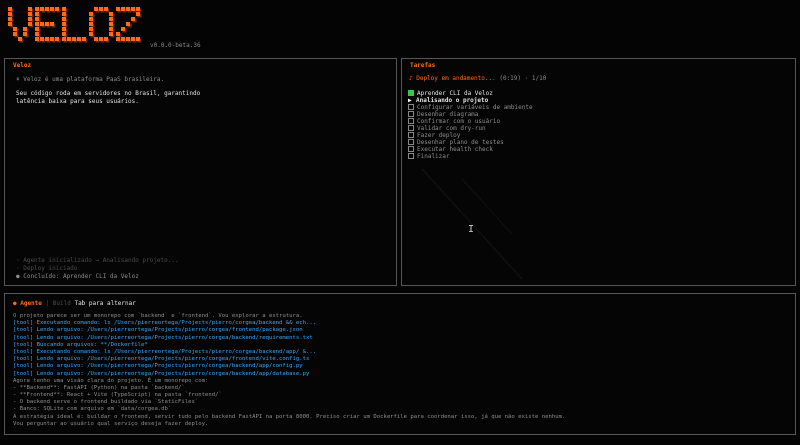  I want to click on tasks-panel-title: Tarefas, so click(423, 65).